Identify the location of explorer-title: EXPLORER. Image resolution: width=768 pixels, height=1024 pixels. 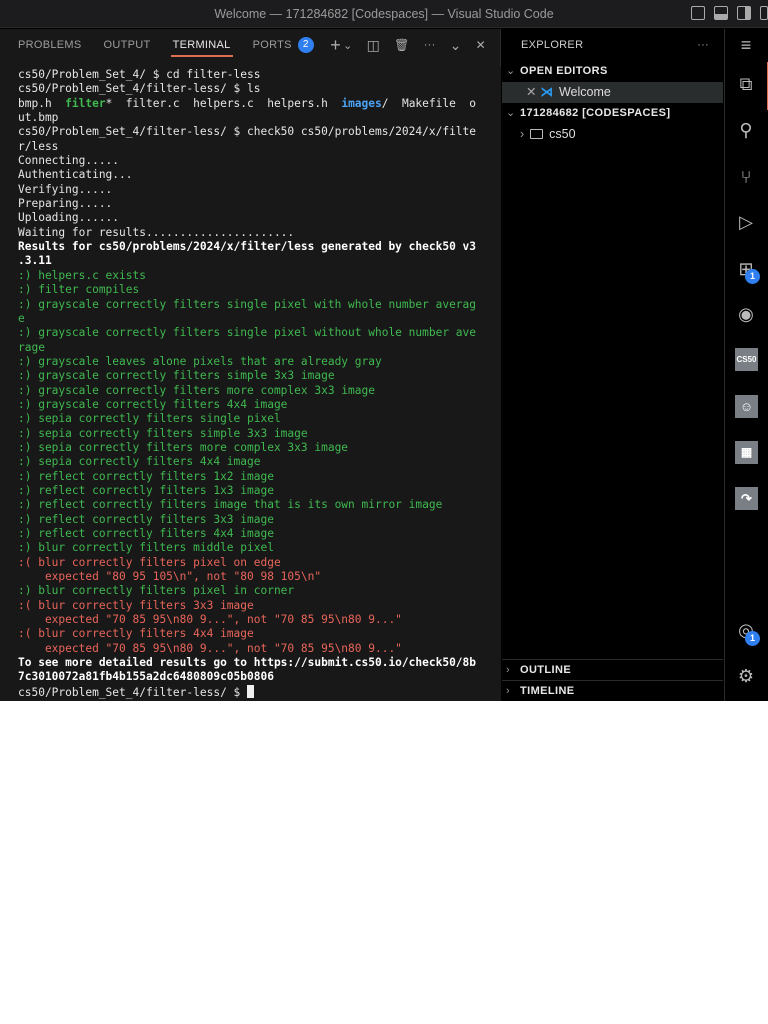
(552, 45).